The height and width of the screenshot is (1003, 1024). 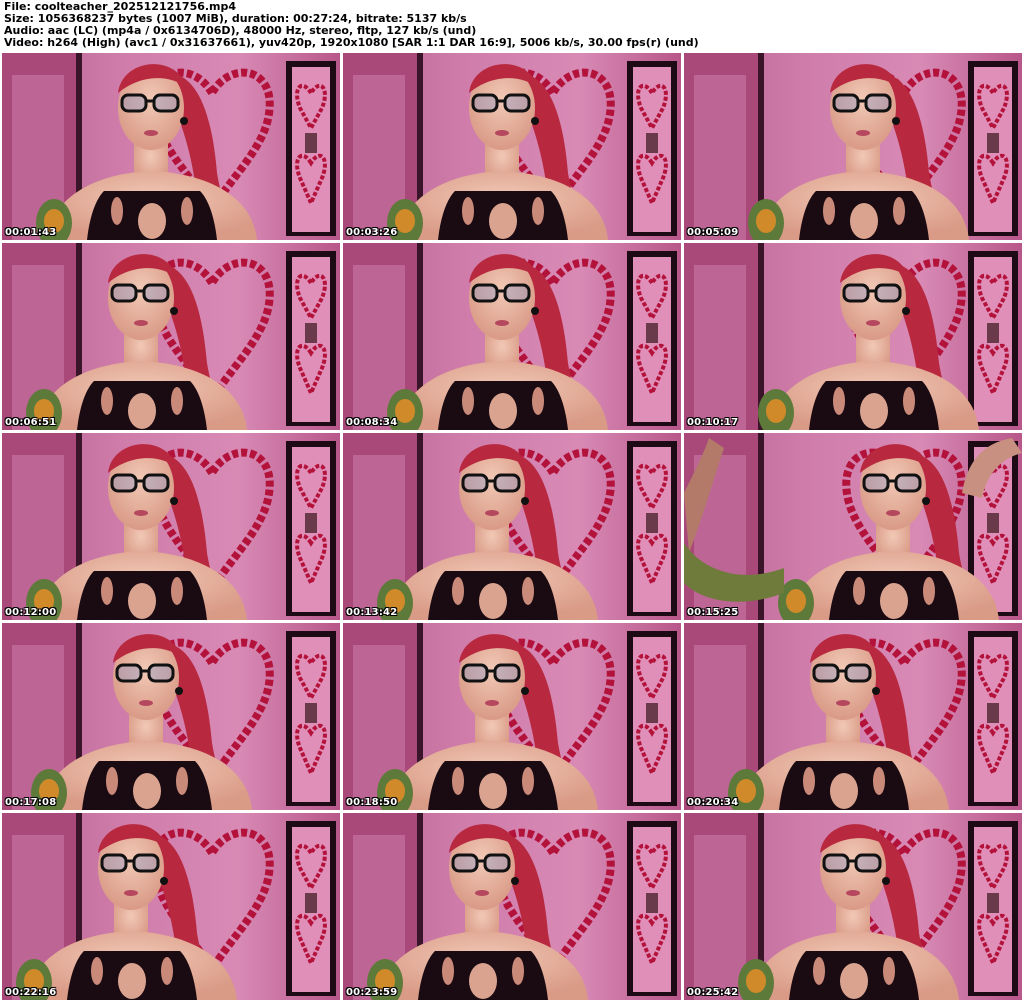 I want to click on video-thumbnail: 00:13:42, so click(x=512, y=526).